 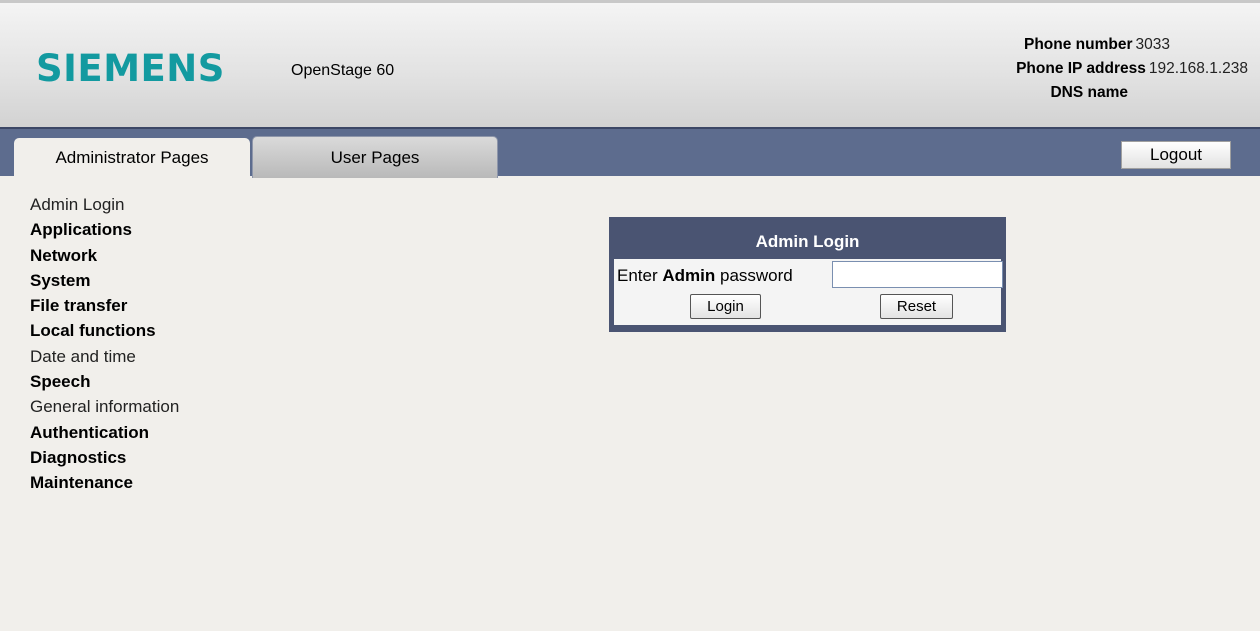 What do you see at coordinates (140, 204) in the screenshot?
I see `sidebar-item-admin-login: Admin Login` at bounding box center [140, 204].